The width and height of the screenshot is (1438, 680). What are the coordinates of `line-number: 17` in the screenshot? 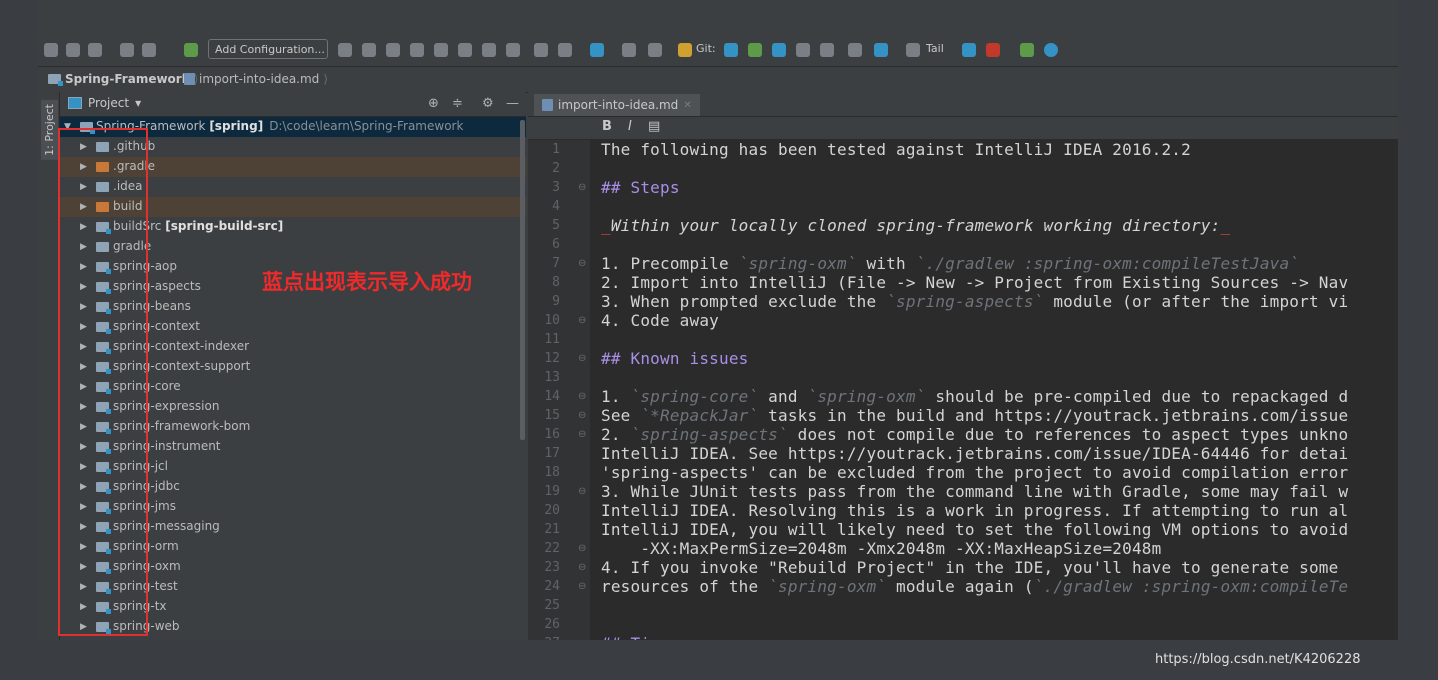 It's located at (552, 453).